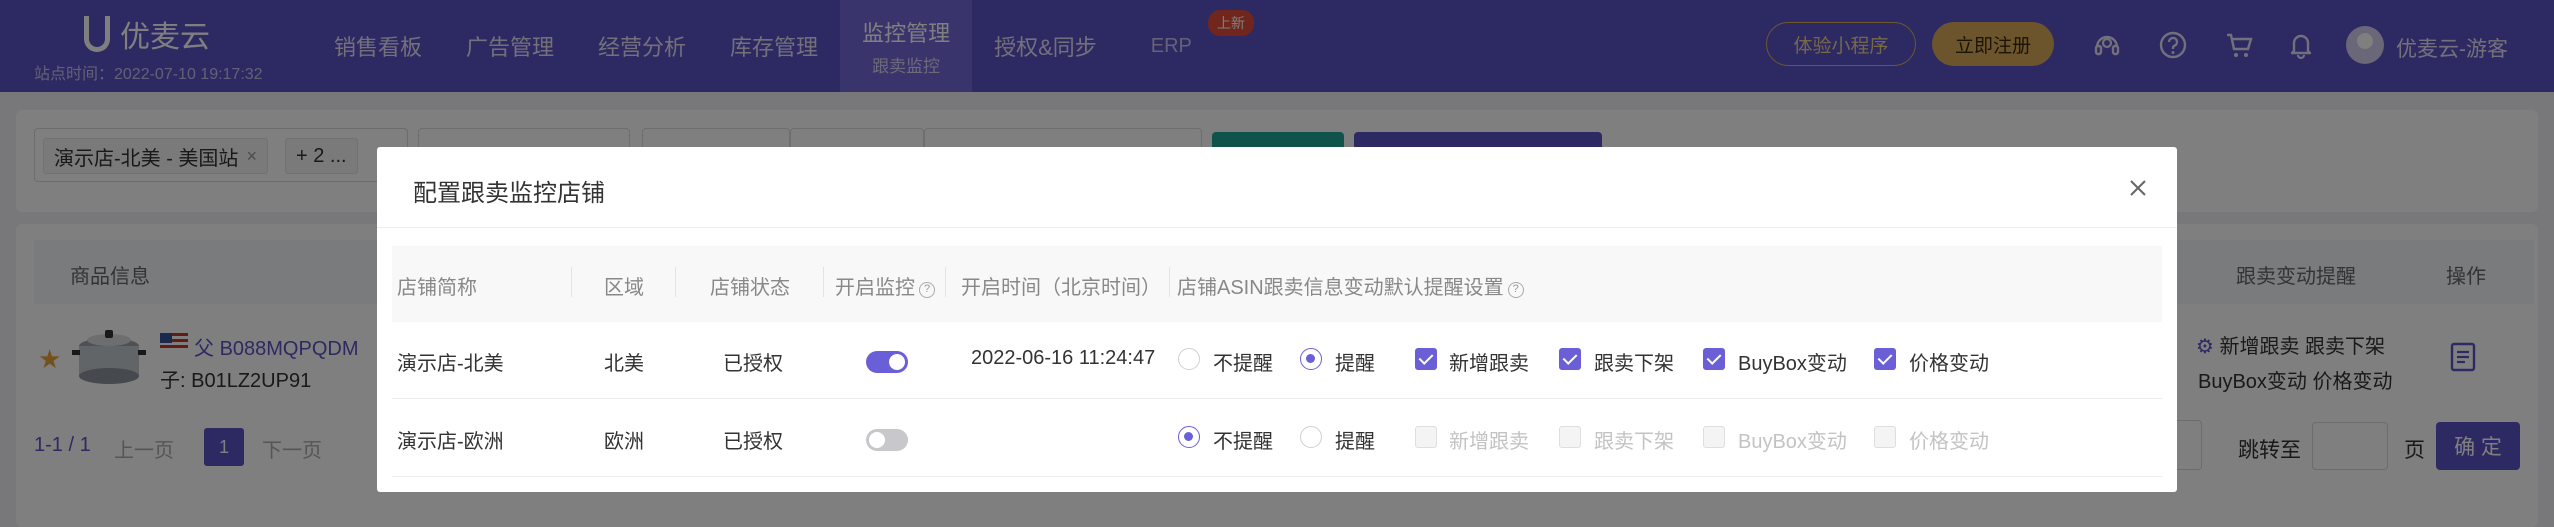 The width and height of the screenshot is (2554, 527). I want to click on row1-no-remind-radio, so click(1189, 359).